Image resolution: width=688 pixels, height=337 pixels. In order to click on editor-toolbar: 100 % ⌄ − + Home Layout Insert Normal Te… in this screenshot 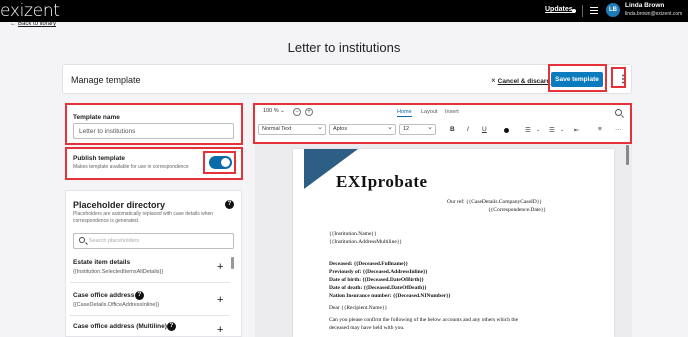, I will do `click(443, 124)`.